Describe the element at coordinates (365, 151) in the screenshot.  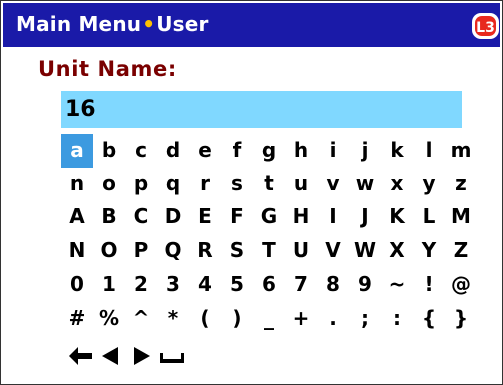
I see `key: j` at that location.